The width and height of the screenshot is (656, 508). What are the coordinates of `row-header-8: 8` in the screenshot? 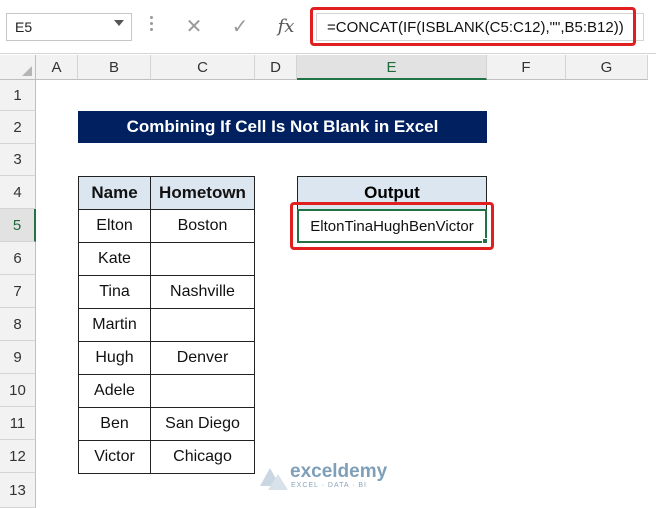 It's located at (18, 324).